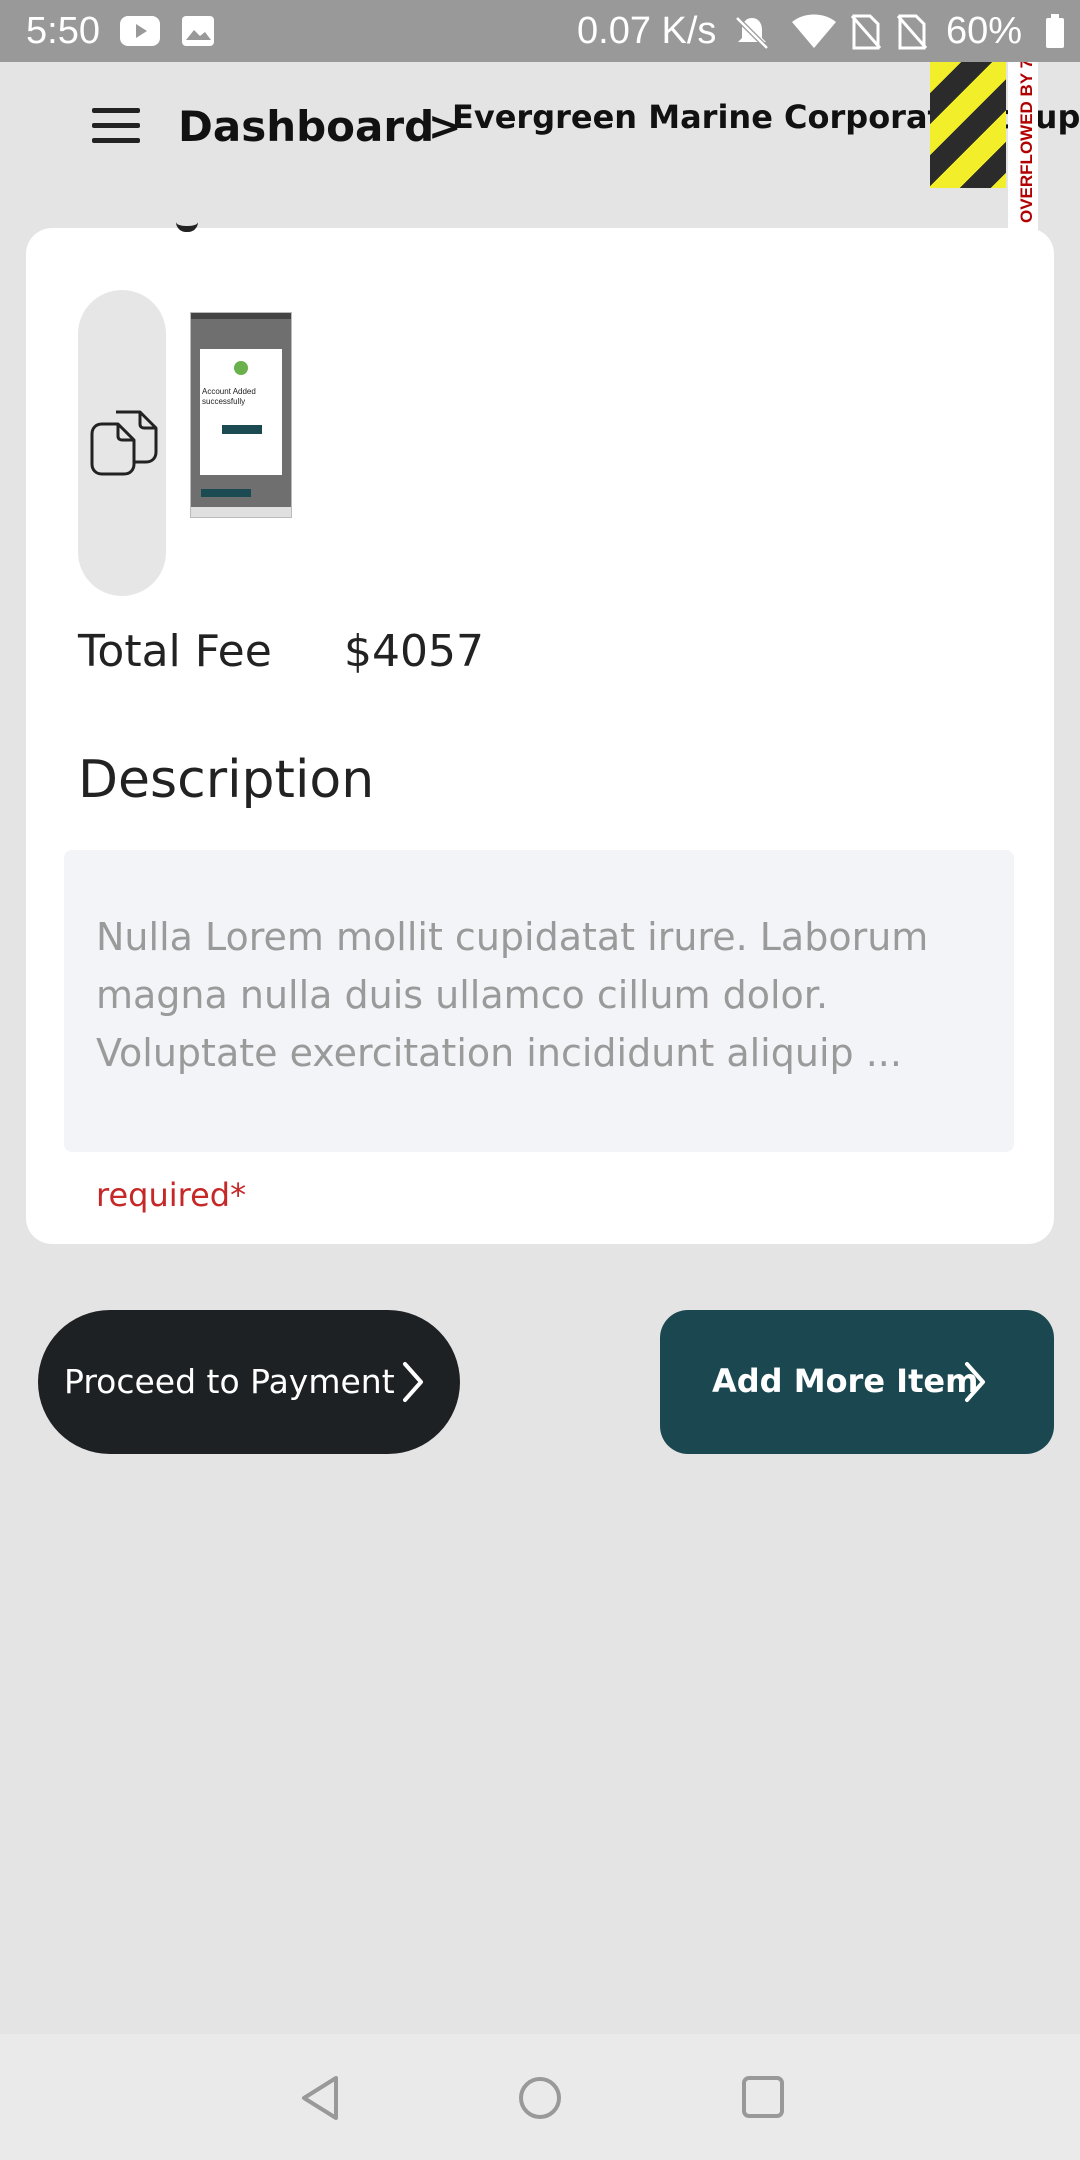 This screenshot has width=1080, height=2160. I want to click on battery-icon, so click(1055, 37).